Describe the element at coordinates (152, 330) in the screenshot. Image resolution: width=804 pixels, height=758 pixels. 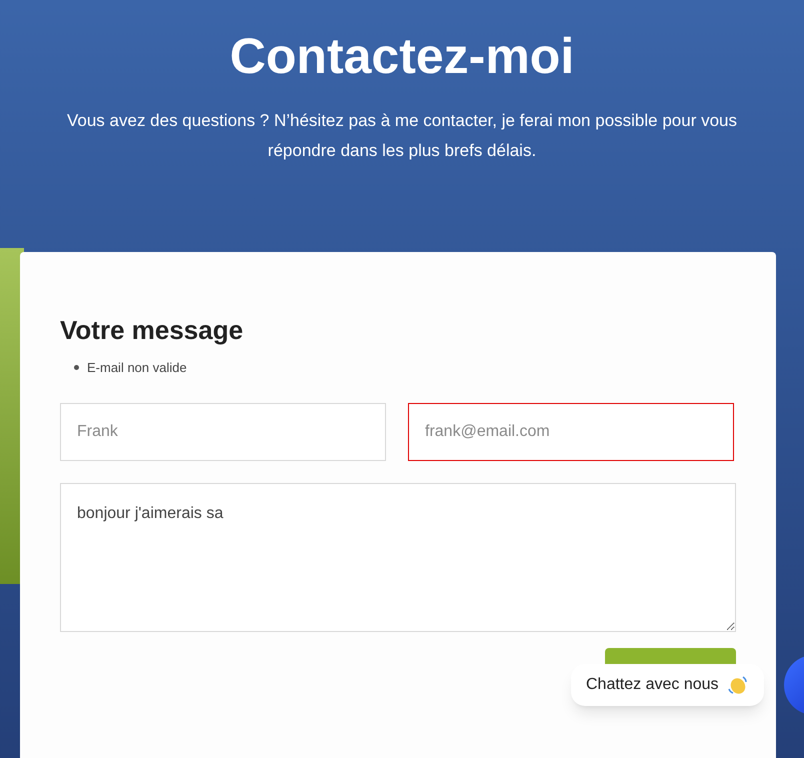
I see `form-title: Votre message` at that location.